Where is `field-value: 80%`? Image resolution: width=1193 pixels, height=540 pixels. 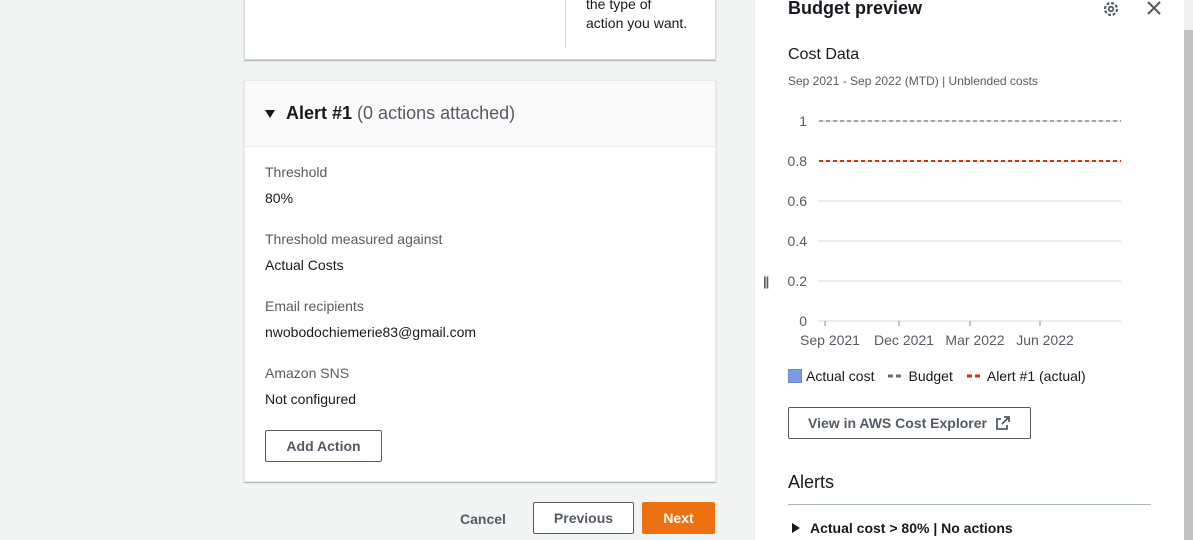
field-value: 80% is located at coordinates (279, 198).